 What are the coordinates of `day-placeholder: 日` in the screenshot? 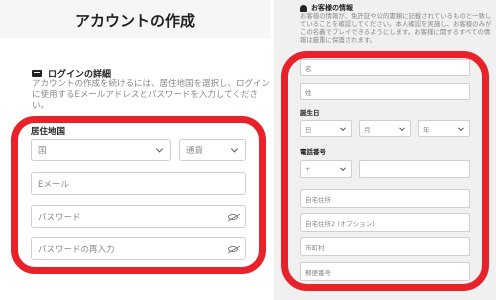 It's located at (308, 129).